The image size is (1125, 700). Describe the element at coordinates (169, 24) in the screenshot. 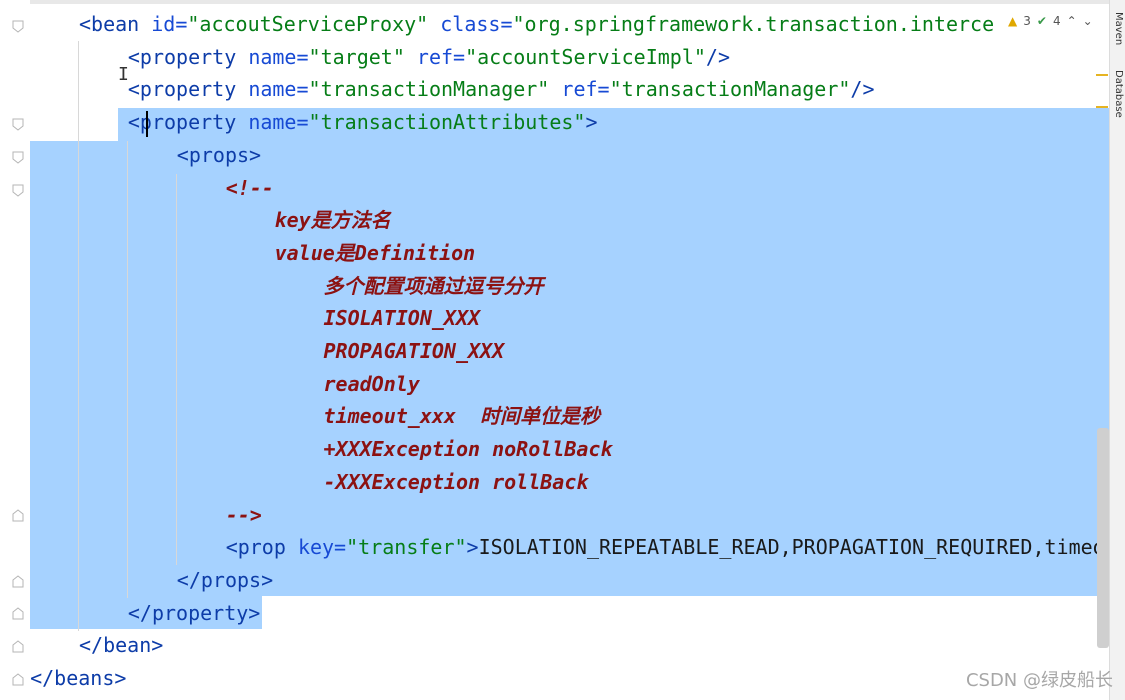

I see `code-token: id=` at that location.